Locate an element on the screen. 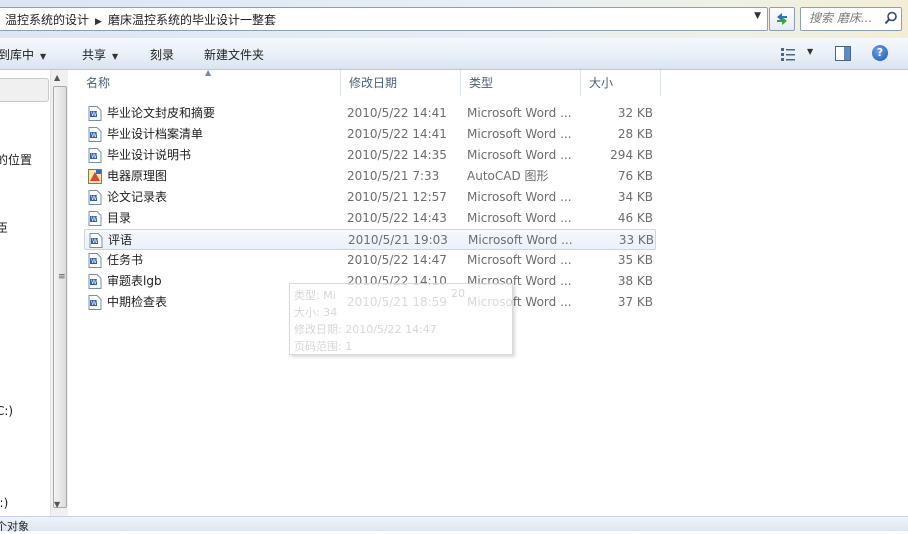 The width and height of the screenshot is (908, 534). include-in-library-button: 到库中 ▼ is located at coordinates (23, 54).